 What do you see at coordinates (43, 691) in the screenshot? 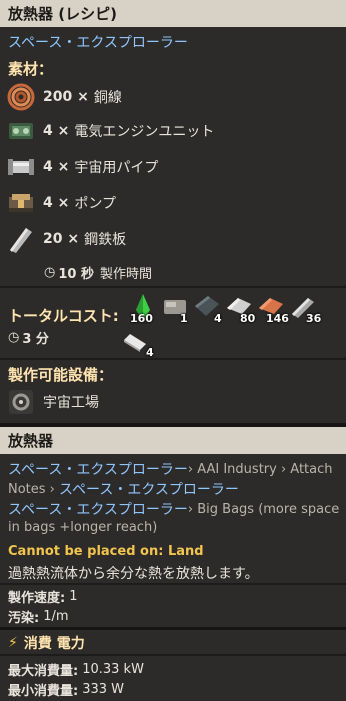
I see `min-consumption-label: 最小消費量:` at bounding box center [43, 691].